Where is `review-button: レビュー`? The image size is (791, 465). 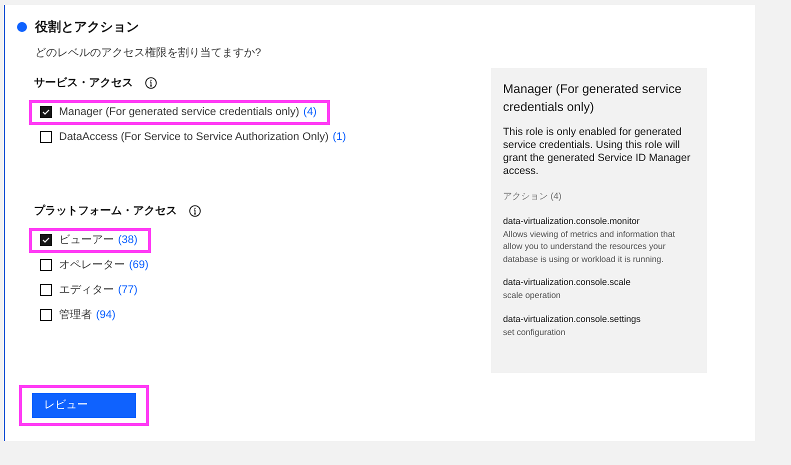
review-button: レビュー is located at coordinates (84, 405).